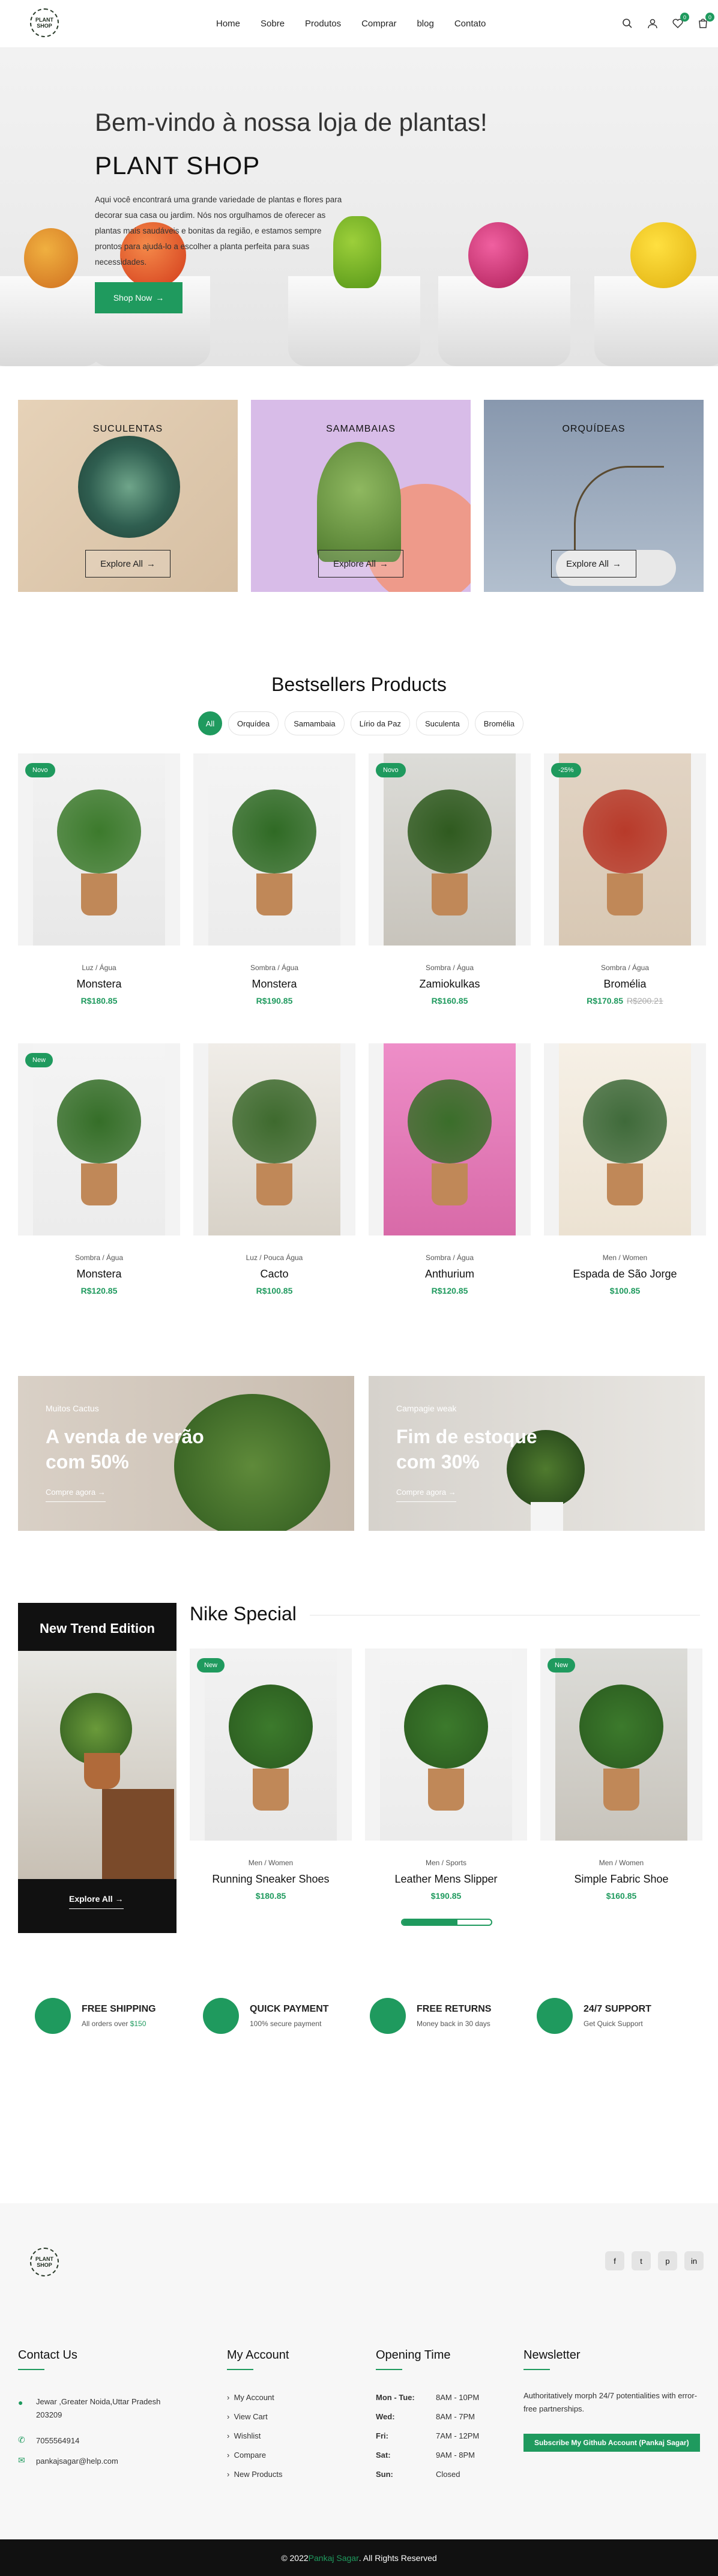 This screenshot has width=718, height=2576. What do you see at coordinates (274, 1274) in the screenshot?
I see `product-name: Cacto` at bounding box center [274, 1274].